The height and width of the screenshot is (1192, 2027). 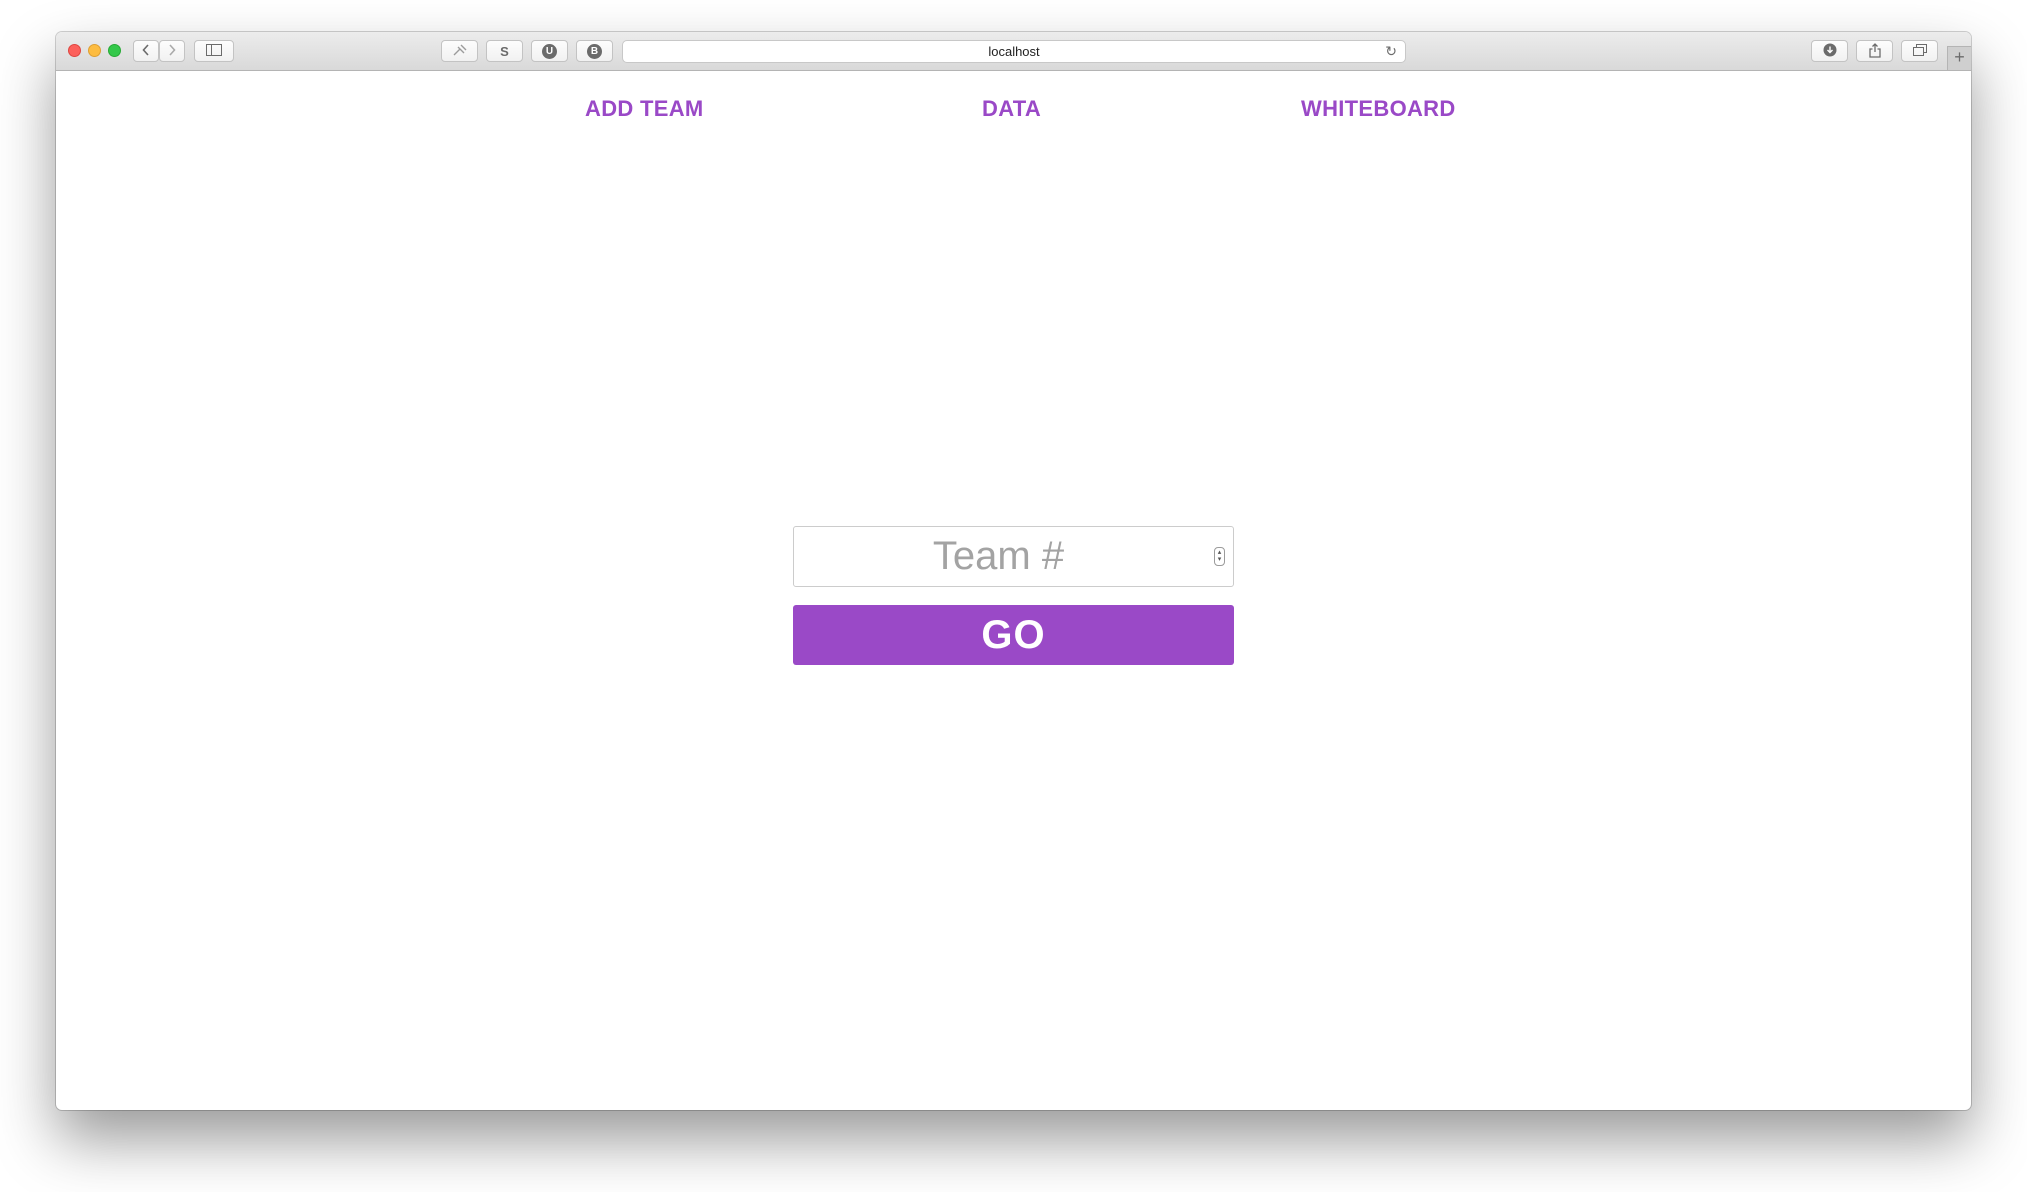 I want to click on new-tab-button: +, so click(x=1959, y=58).